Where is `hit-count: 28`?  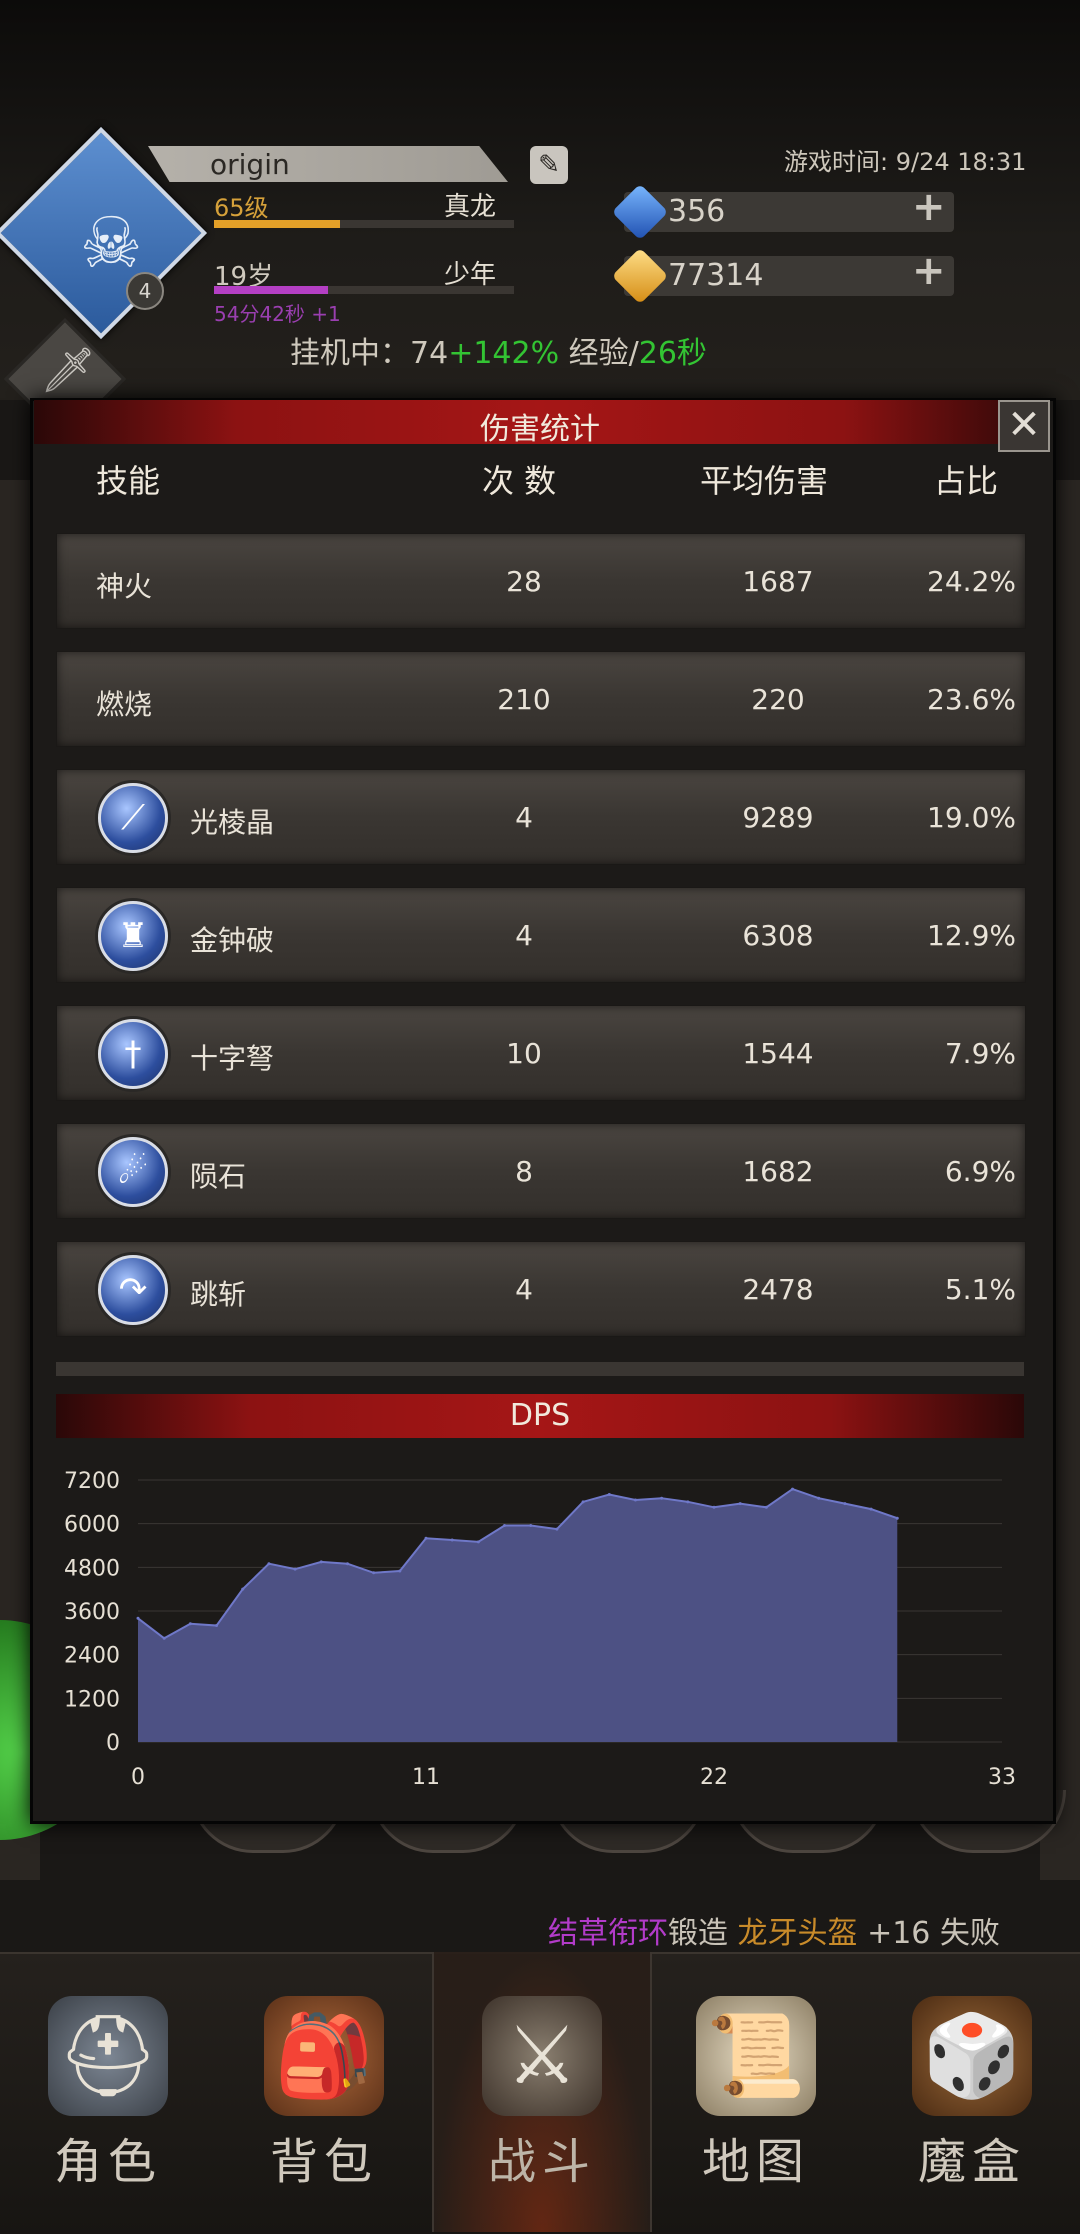 hit-count: 28 is located at coordinates (524, 581).